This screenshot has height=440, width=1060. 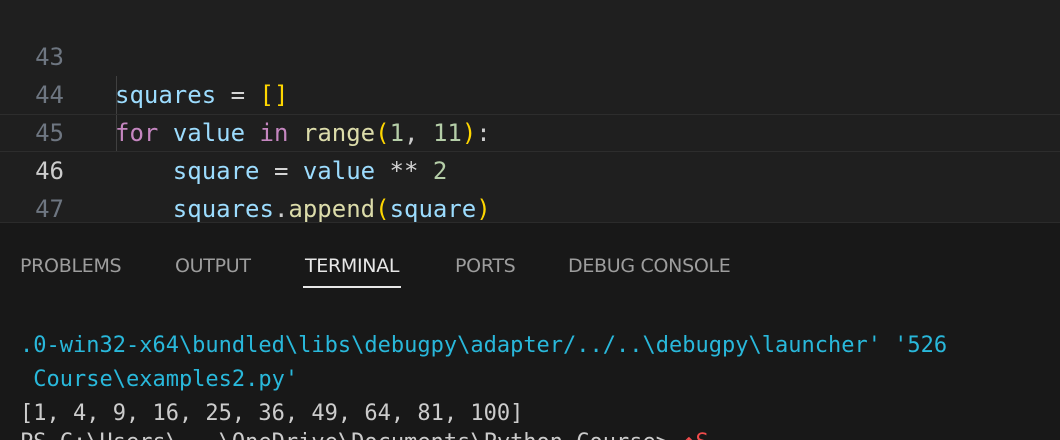 I want to click on tab-label: PROBLEMS, so click(x=71, y=266).